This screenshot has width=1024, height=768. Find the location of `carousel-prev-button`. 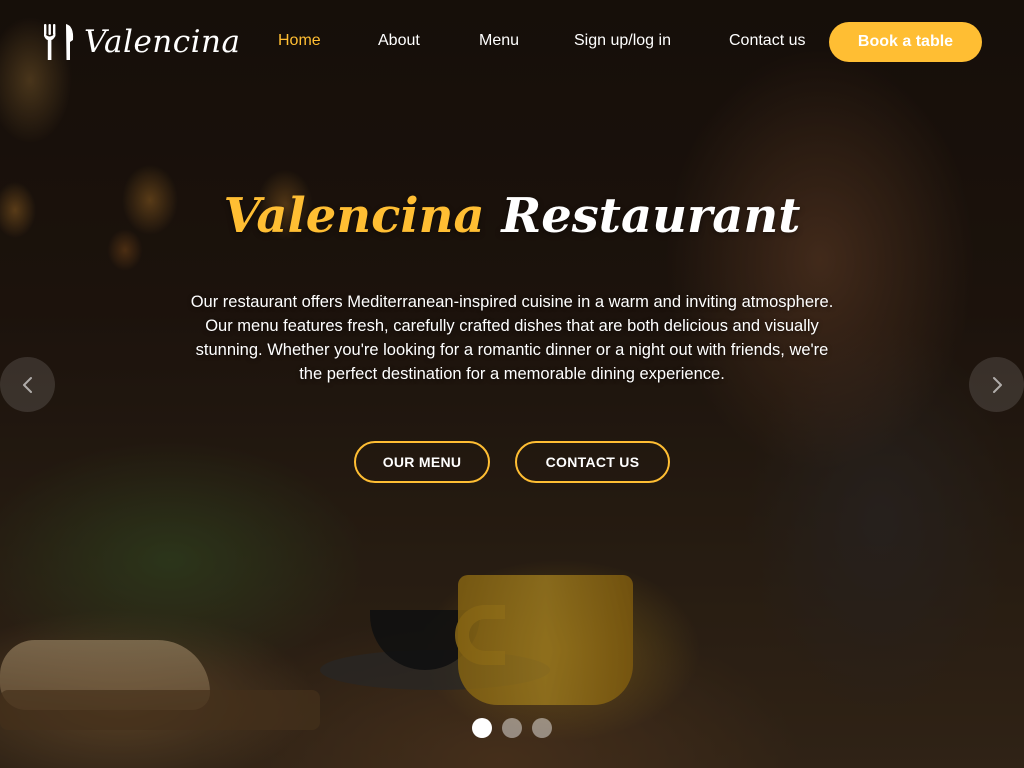

carousel-prev-button is located at coordinates (27, 384).